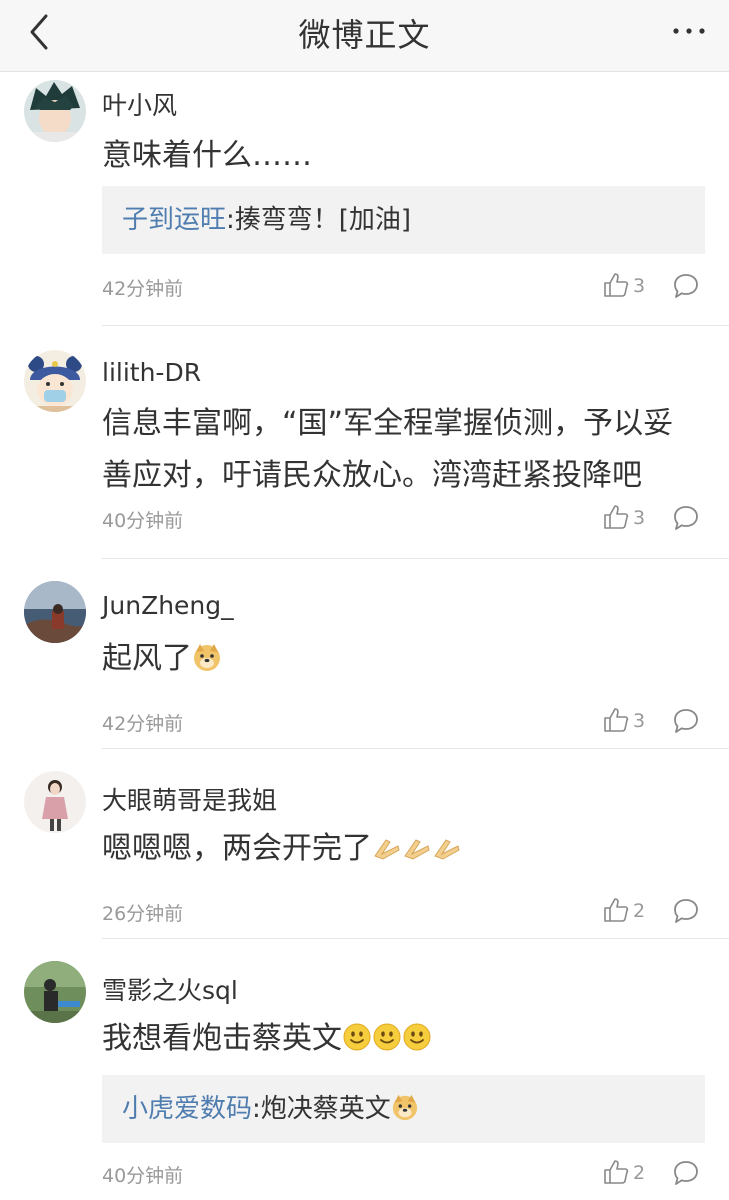  Describe the element at coordinates (222, 1038) in the screenshot. I see `comment-text-body: 我想看炮击蔡英文` at that location.